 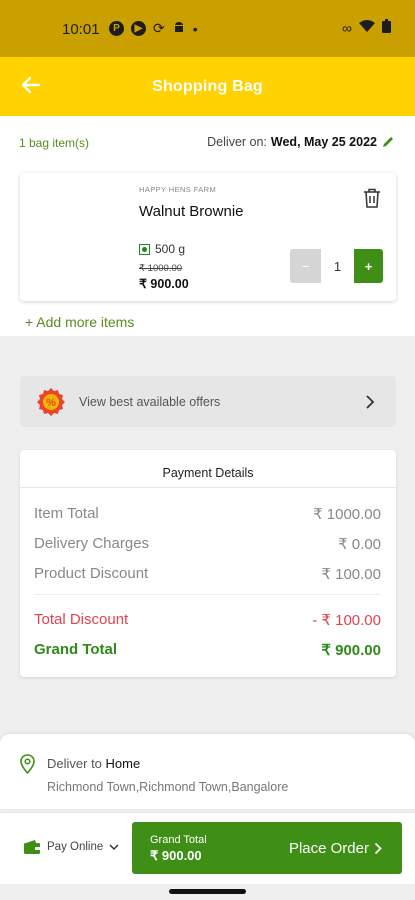 I want to click on deliver-to-place: Home, so click(x=123, y=763).